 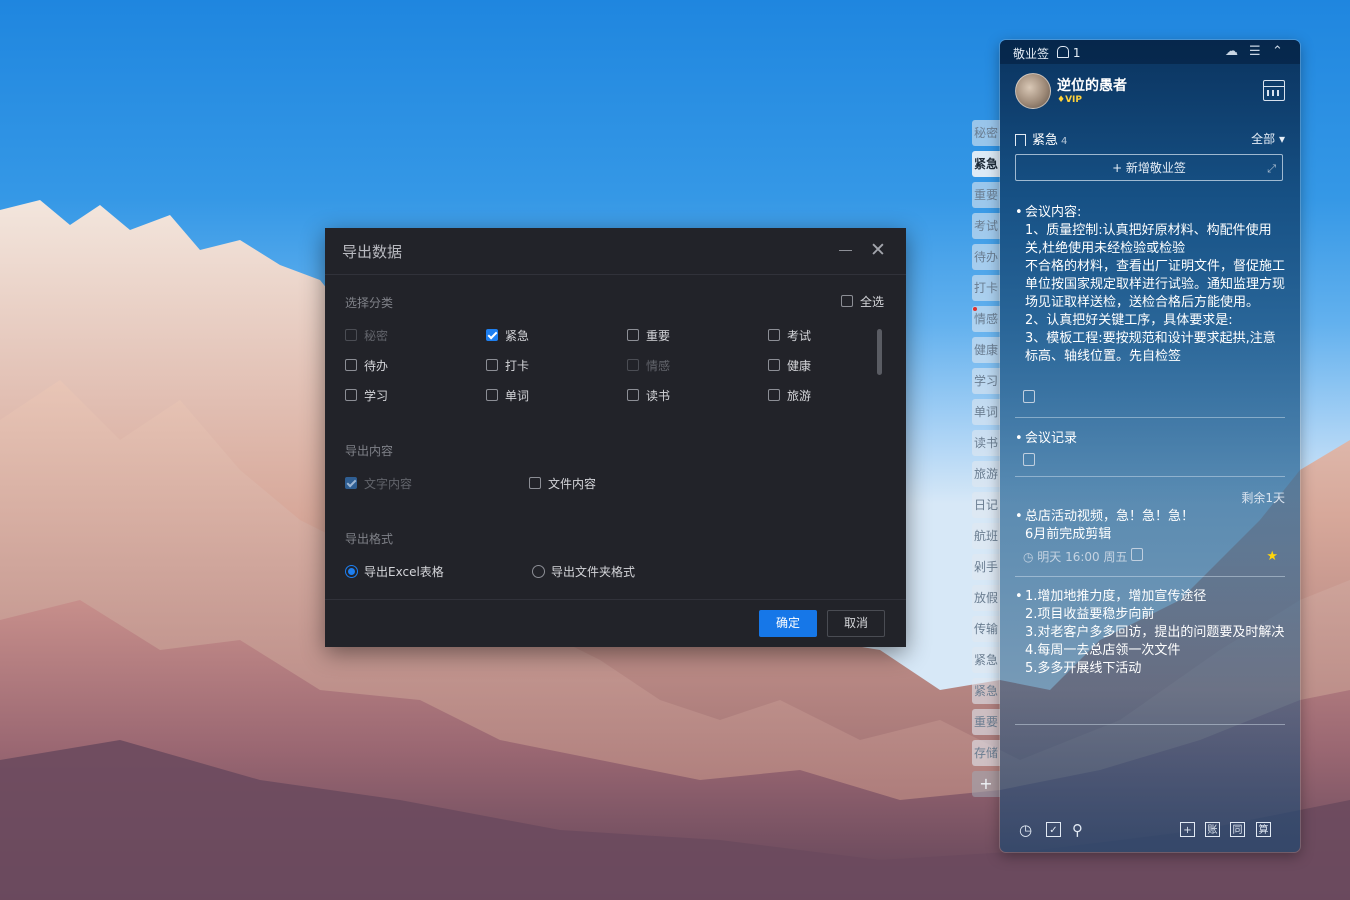 I want to click on add-note-button: + 新增敬业签 ⤢, so click(x=1149, y=167).